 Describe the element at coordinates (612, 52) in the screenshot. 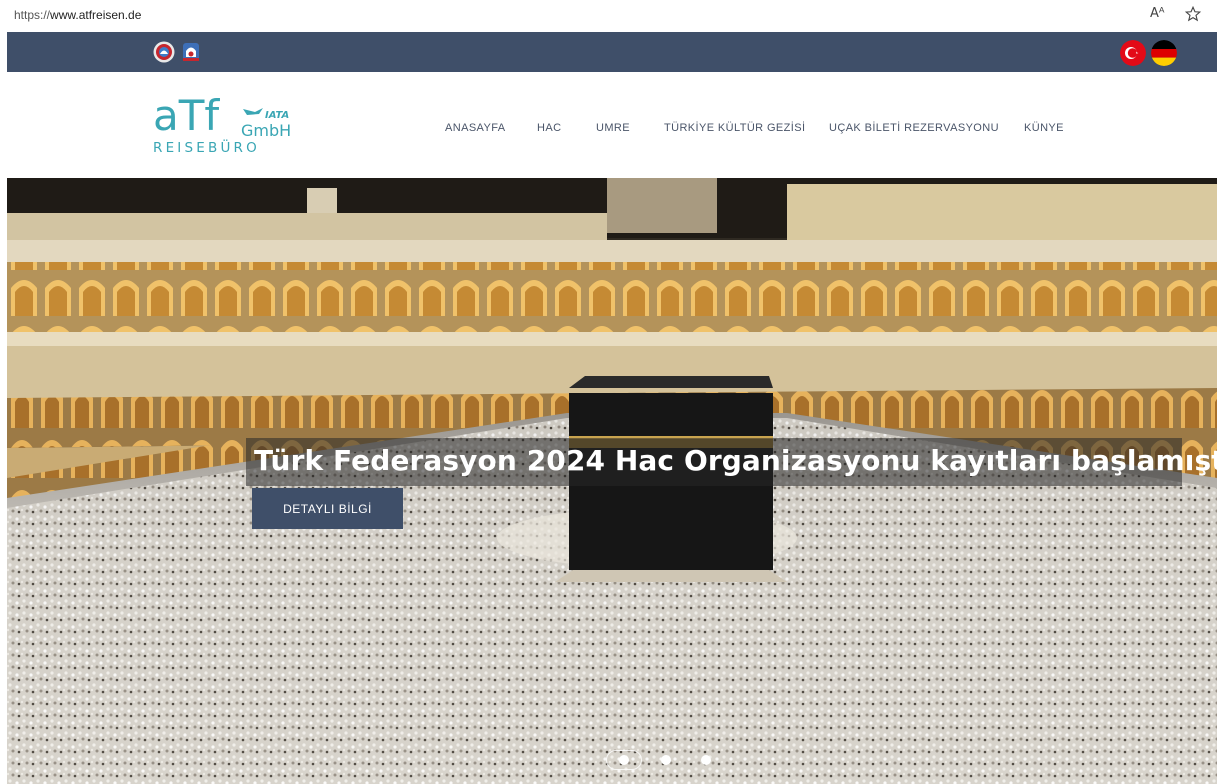

I see `top-strip` at that location.